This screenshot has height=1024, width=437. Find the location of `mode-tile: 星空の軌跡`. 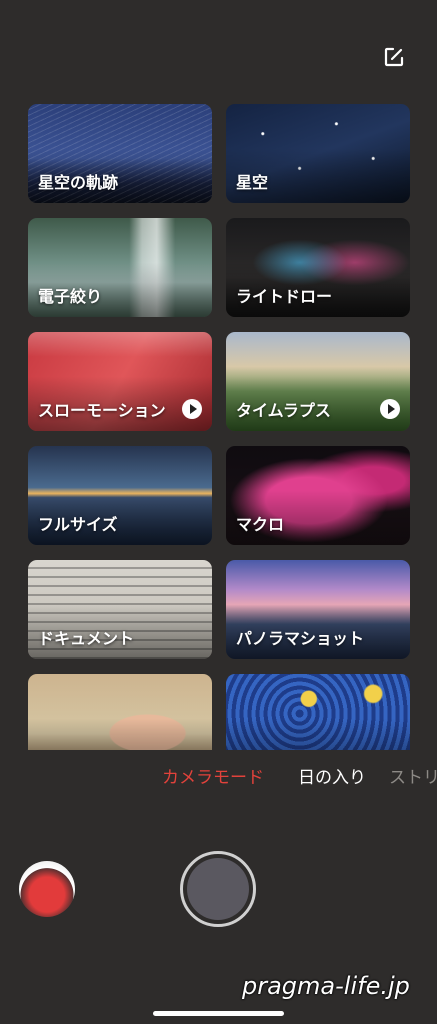

mode-tile: 星空の軌跡 is located at coordinates (120, 153).